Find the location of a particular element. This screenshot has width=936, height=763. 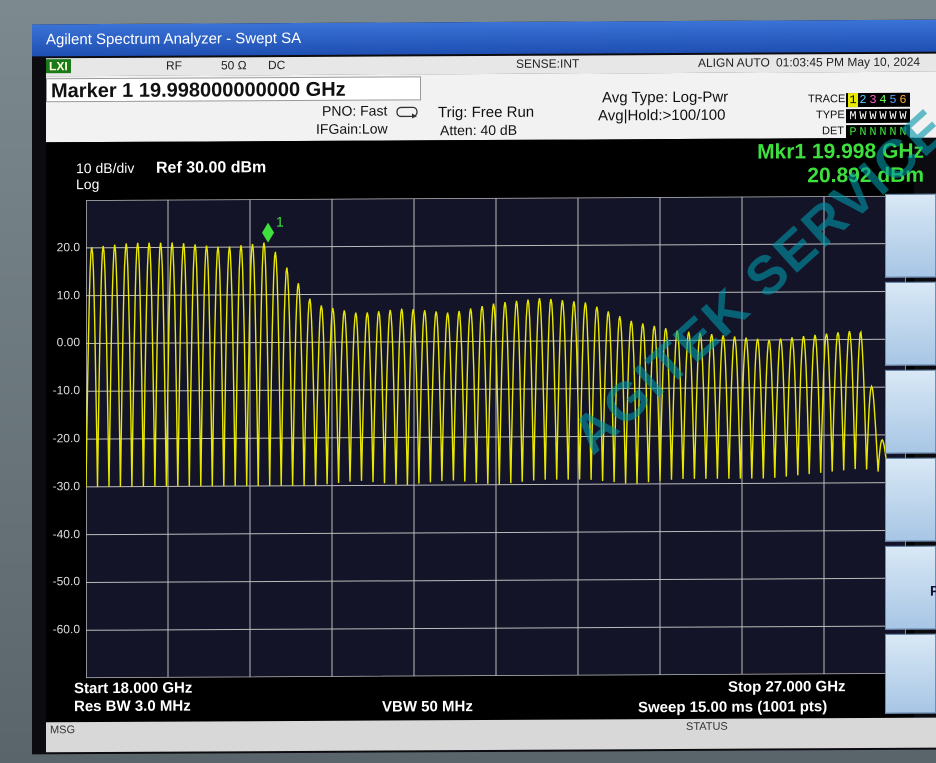

impedance-label: 50 Ω is located at coordinates (234, 65).